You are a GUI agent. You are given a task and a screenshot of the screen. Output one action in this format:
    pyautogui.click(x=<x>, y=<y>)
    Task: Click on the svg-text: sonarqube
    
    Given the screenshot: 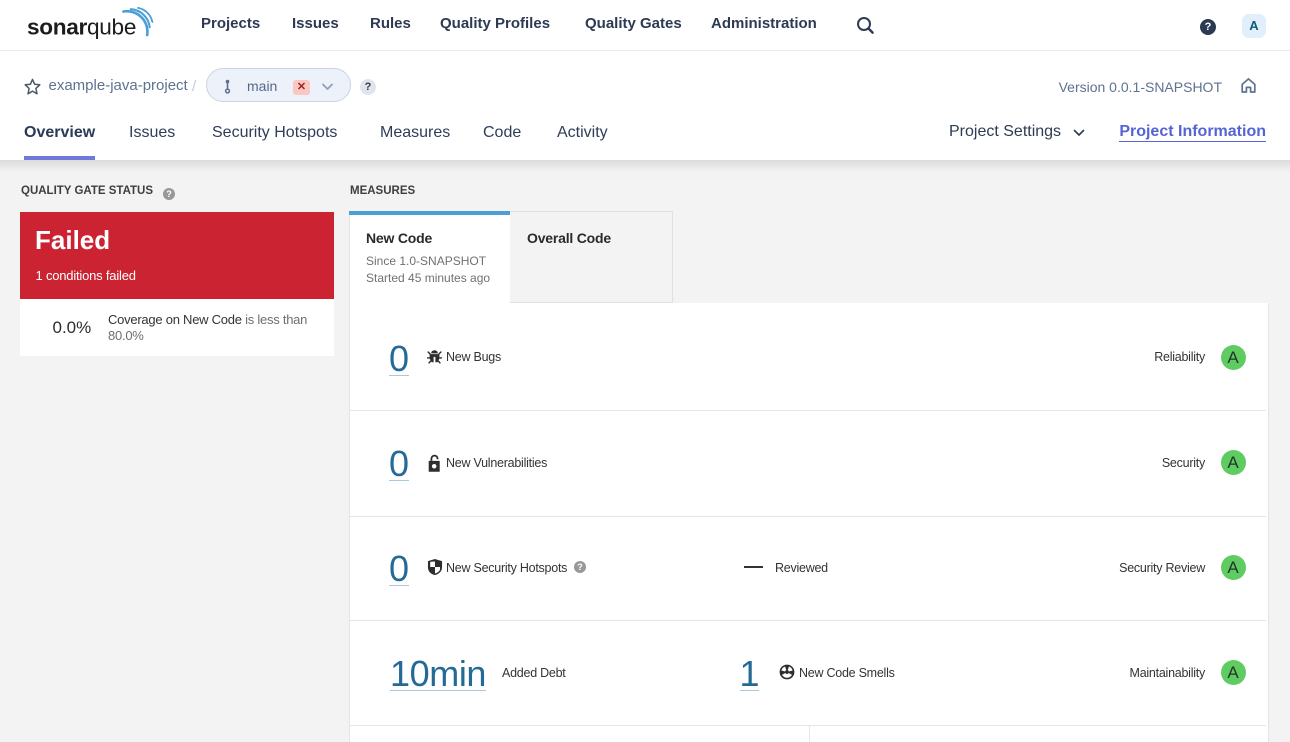 What is the action you would take?
    pyautogui.click(x=81, y=27)
    